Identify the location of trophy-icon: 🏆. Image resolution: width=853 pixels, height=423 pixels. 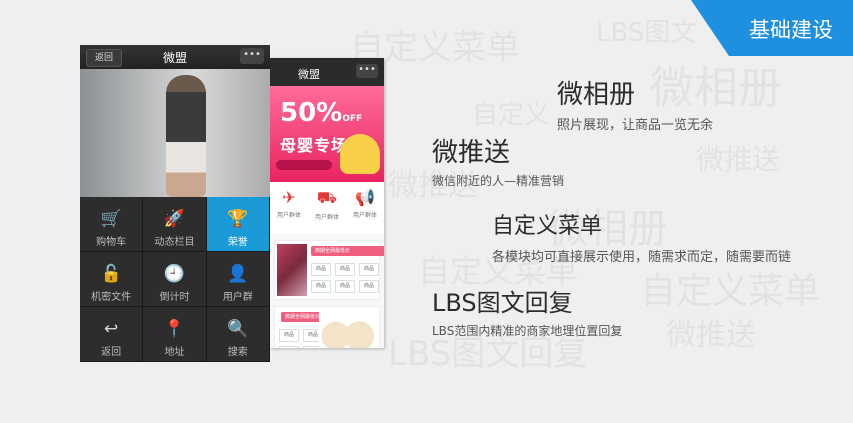
(238, 219).